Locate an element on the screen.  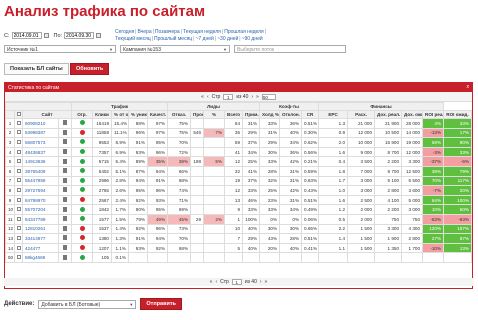
quick-link: Текущая неделя is located at coordinates (202, 32).